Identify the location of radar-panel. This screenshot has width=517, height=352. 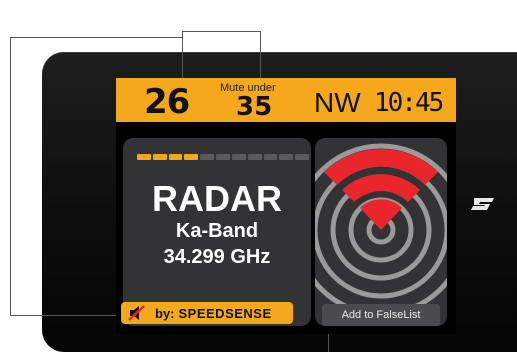
(381, 232).